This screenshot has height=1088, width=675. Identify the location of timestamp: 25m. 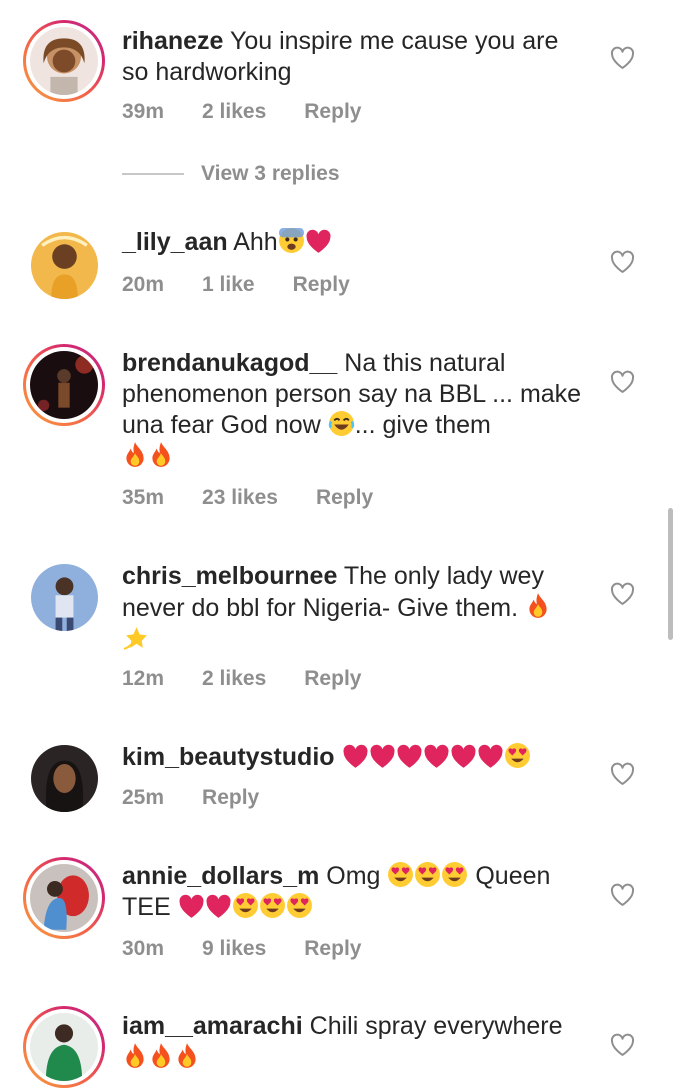
(143, 797).